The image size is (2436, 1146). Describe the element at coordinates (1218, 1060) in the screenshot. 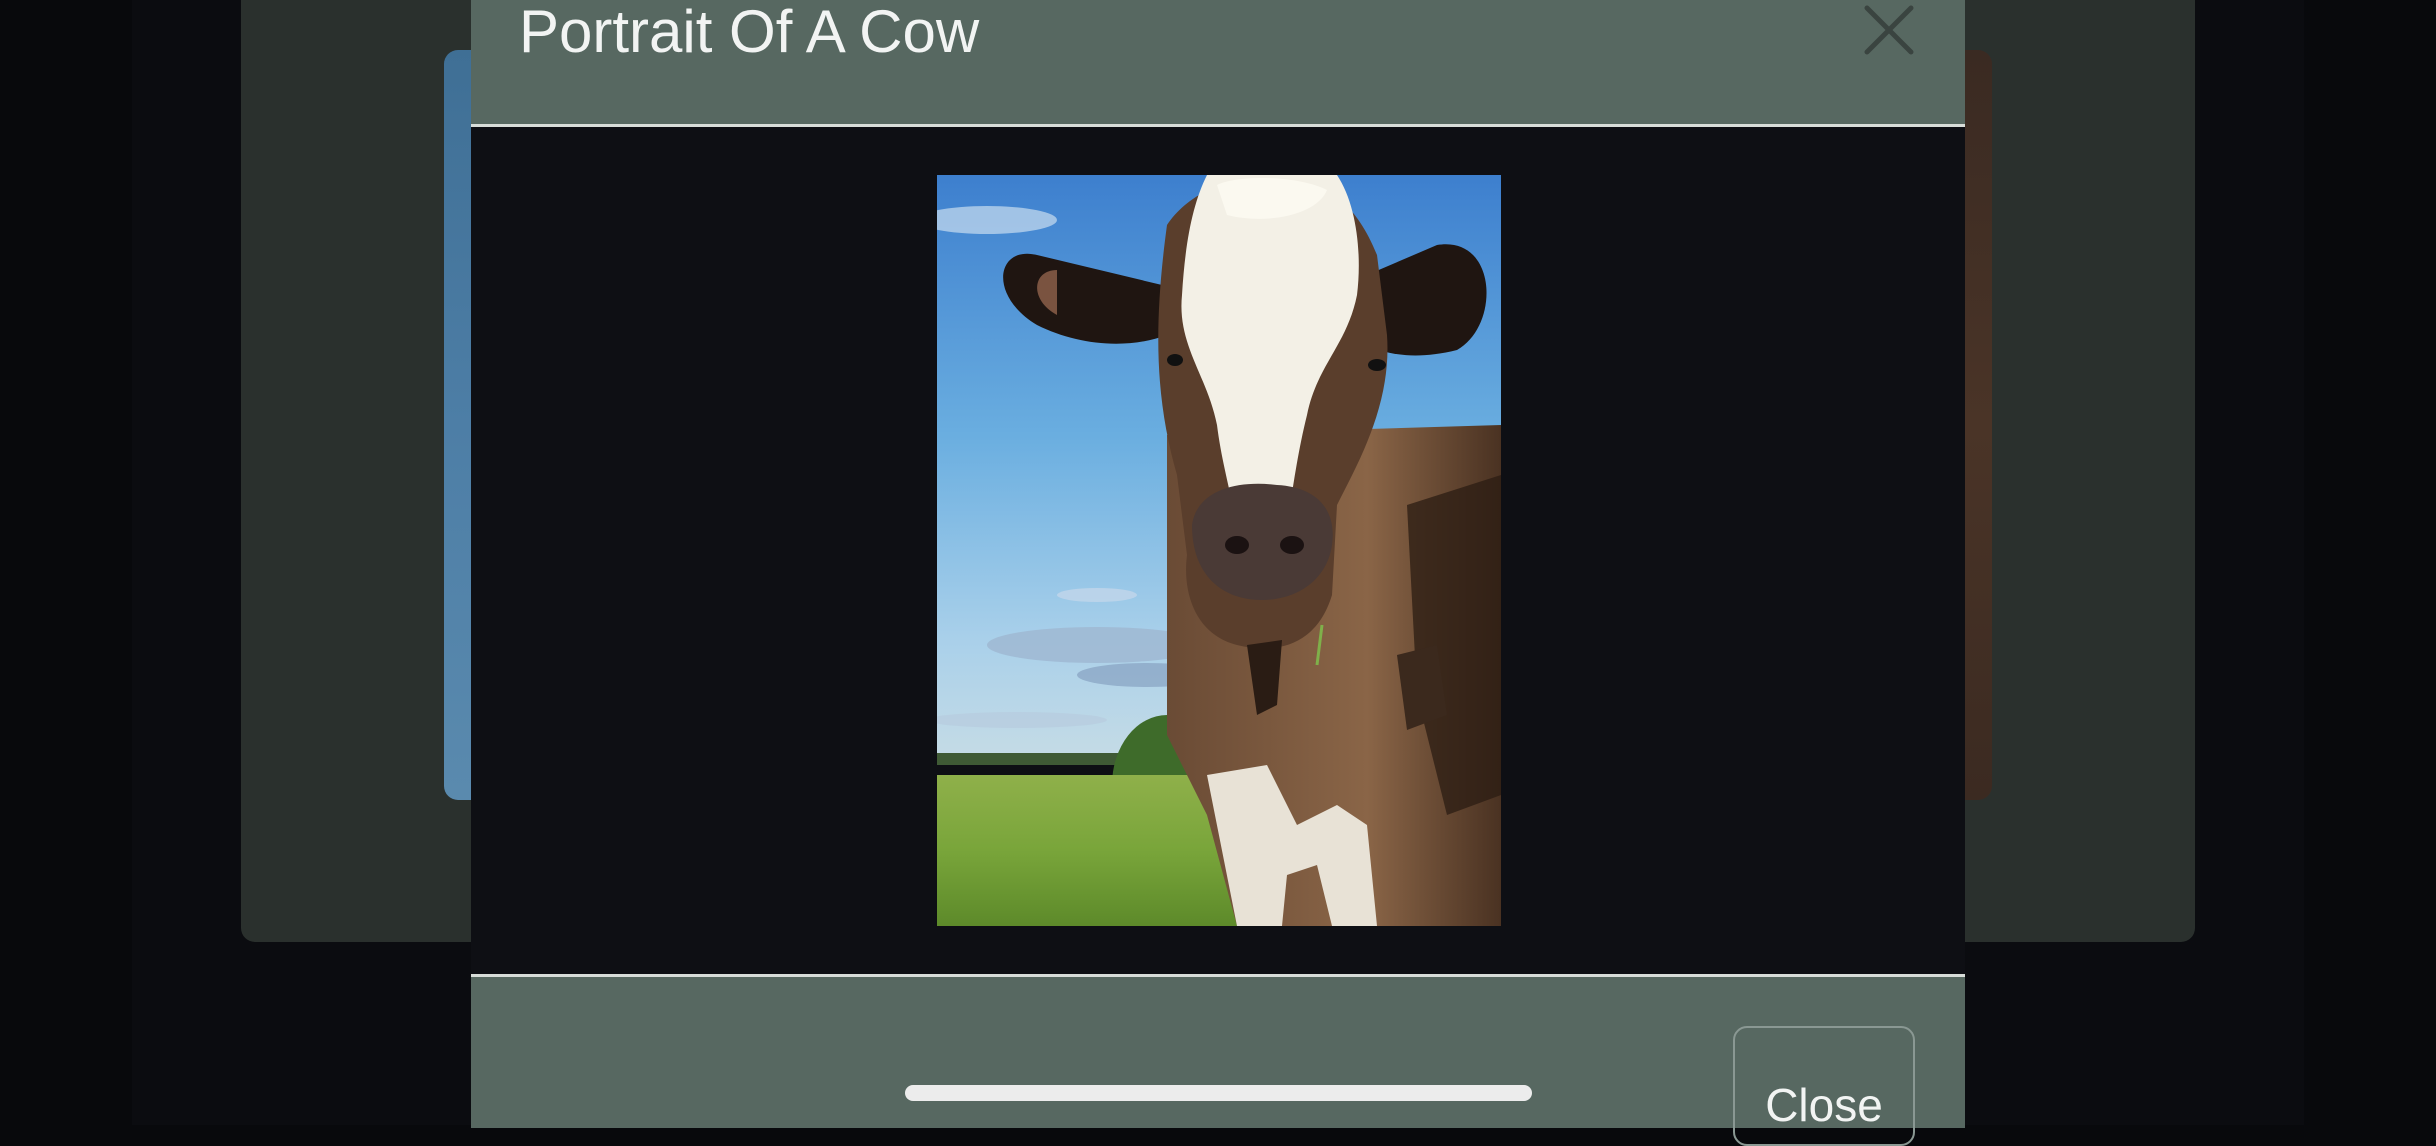

I see `modal-footer: Close` at that location.